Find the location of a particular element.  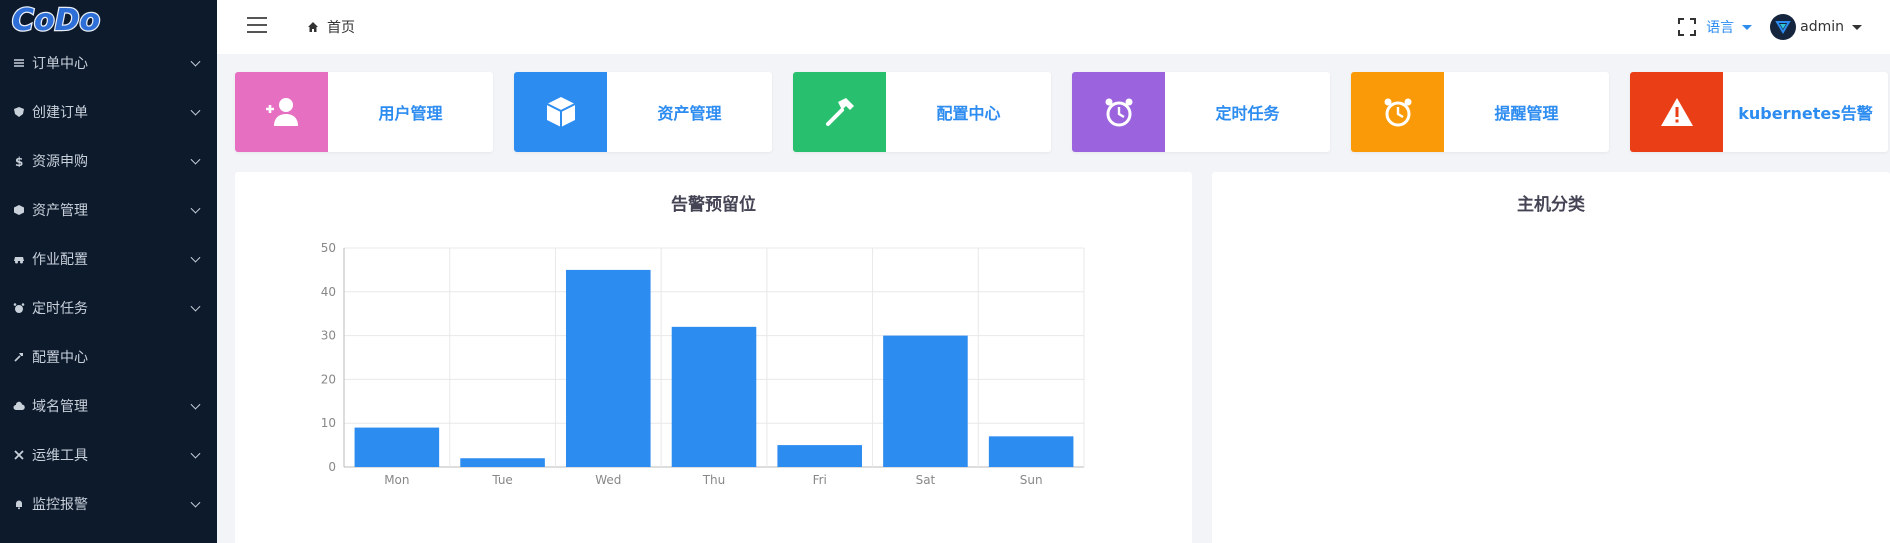

sidebar-item-0: 订单中心 is located at coordinates (108, 62).